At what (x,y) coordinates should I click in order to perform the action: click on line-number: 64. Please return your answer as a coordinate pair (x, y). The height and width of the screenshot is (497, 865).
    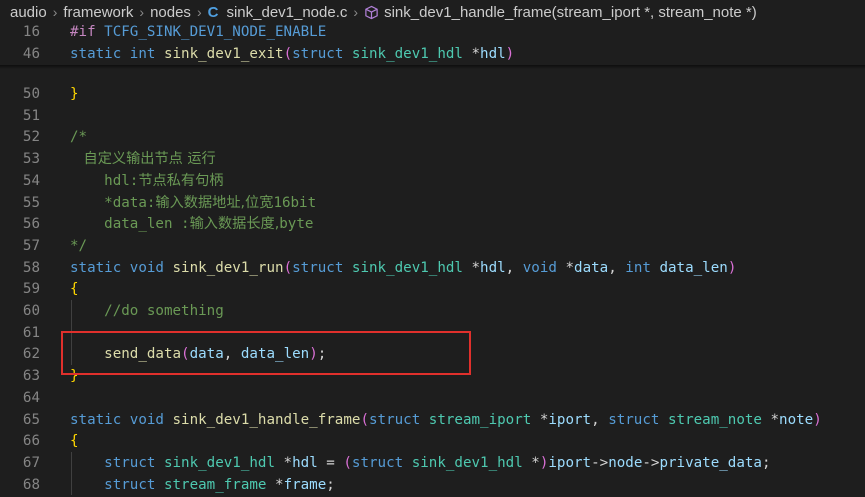
    Looking at the image, I should click on (31, 397).